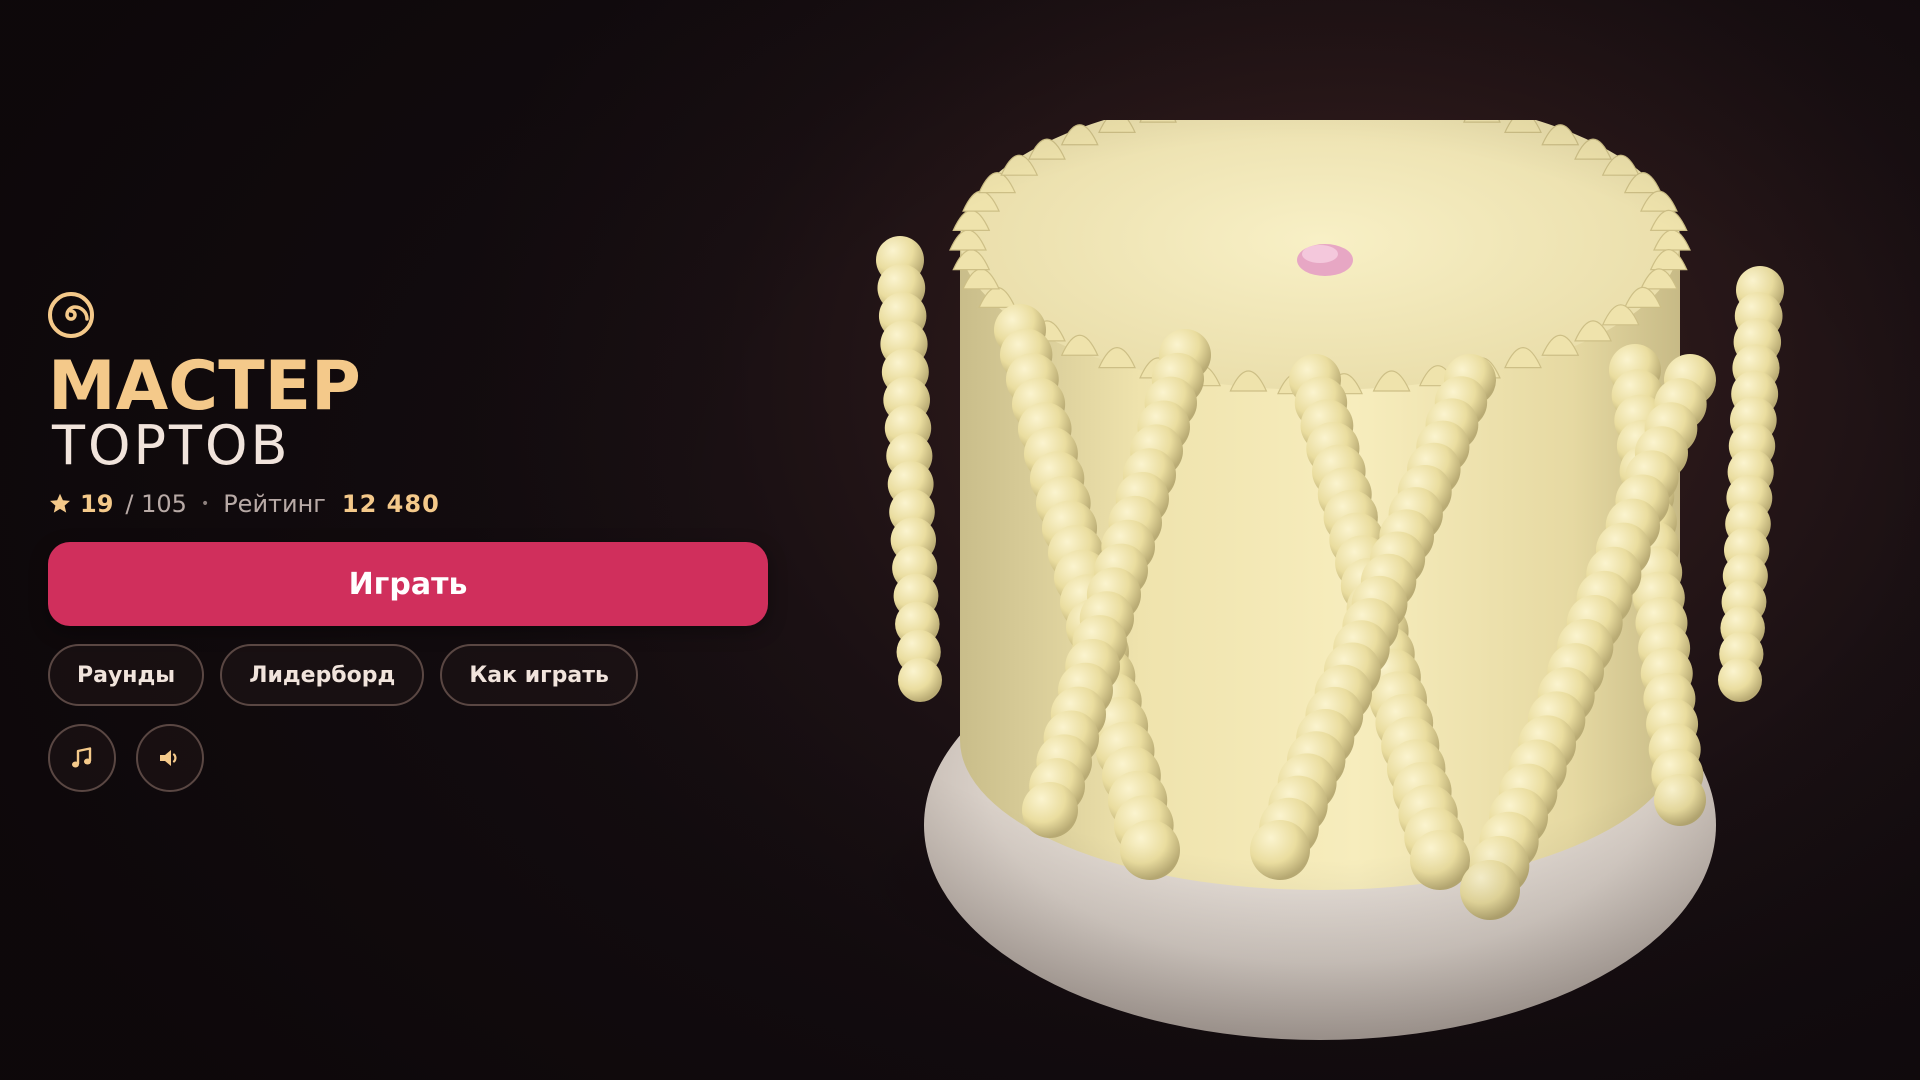 The width and height of the screenshot is (1920, 1080). Describe the element at coordinates (408, 758) in the screenshot. I see `audio-toggles` at that location.